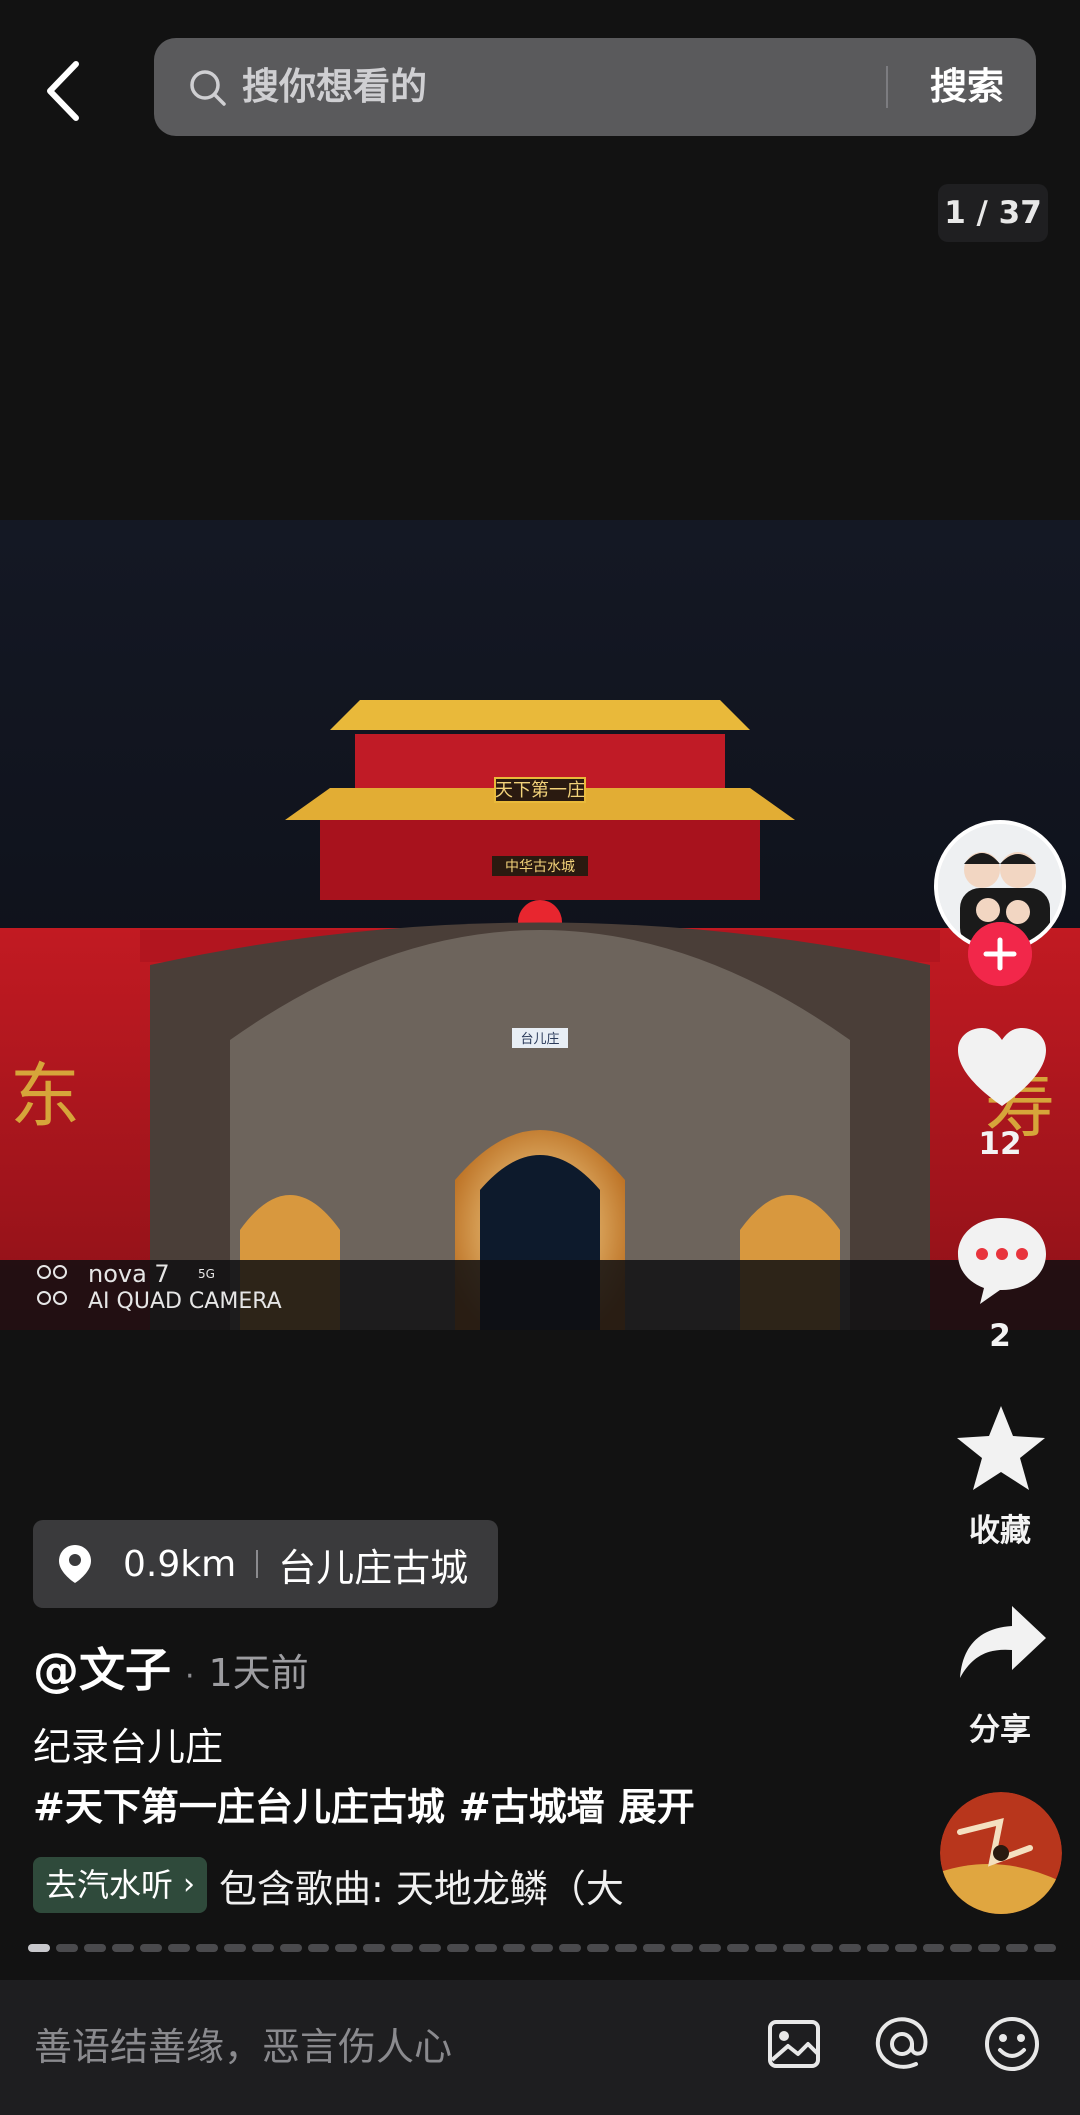 The height and width of the screenshot is (2115, 1080). Describe the element at coordinates (540, 2047) in the screenshot. I see `comment-bar: 善语结善缘，恶言伤人心` at that location.